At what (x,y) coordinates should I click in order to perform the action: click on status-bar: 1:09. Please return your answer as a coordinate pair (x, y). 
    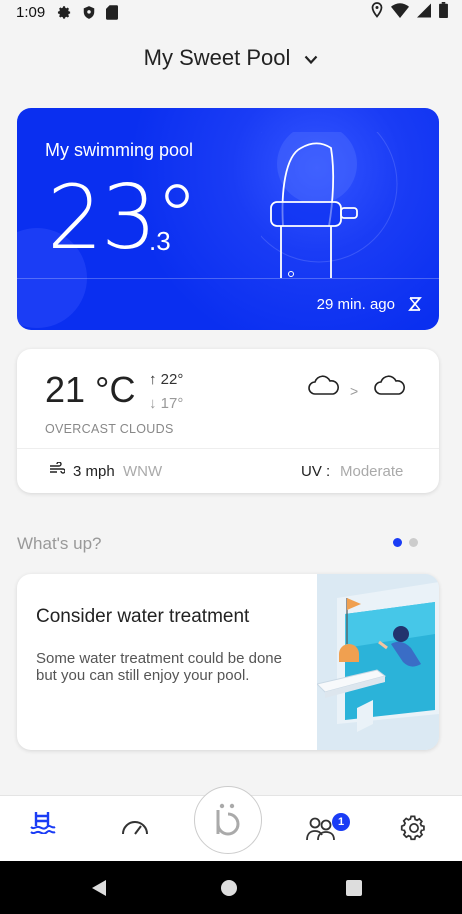
    Looking at the image, I should click on (231, 12).